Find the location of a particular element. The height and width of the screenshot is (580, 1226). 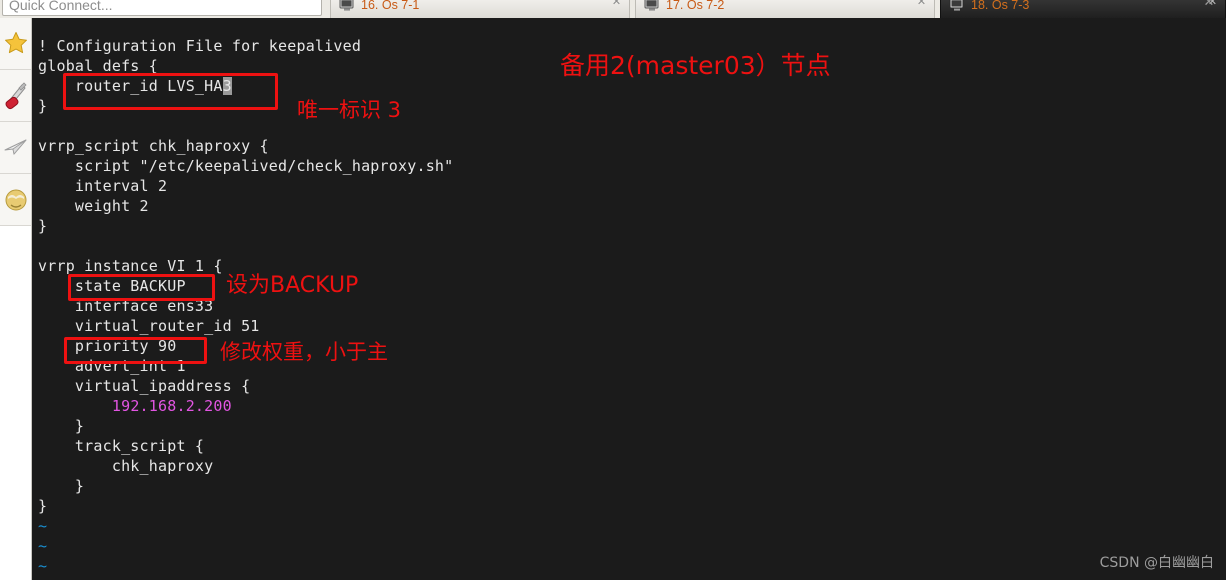

code-line: router_id LVS_HA is located at coordinates (130, 86).